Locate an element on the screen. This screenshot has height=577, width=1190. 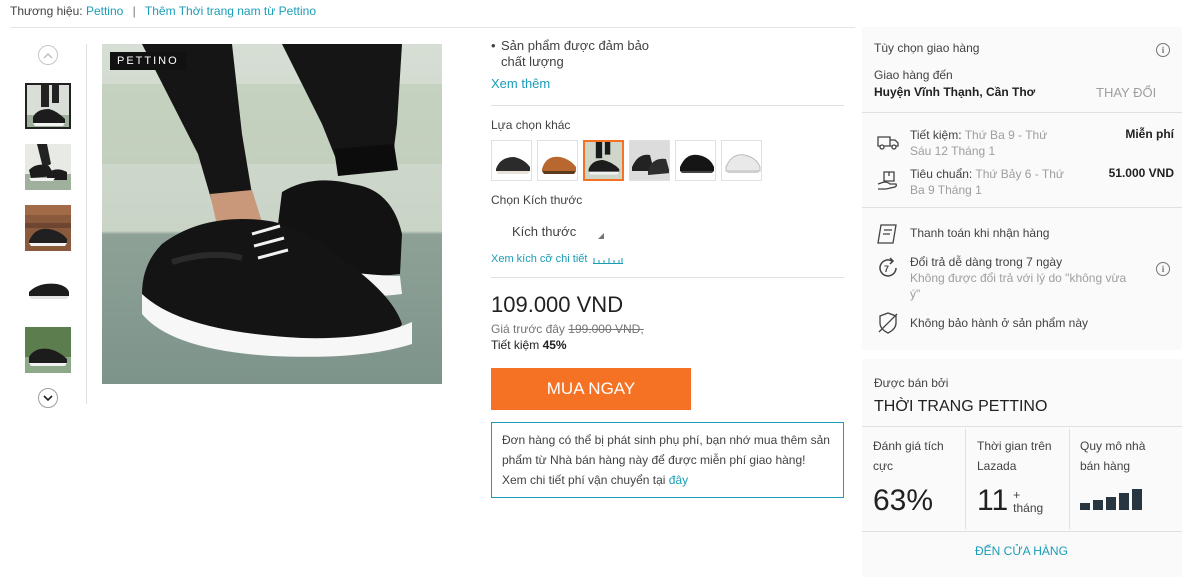
variant-list is located at coordinates (667, 160).